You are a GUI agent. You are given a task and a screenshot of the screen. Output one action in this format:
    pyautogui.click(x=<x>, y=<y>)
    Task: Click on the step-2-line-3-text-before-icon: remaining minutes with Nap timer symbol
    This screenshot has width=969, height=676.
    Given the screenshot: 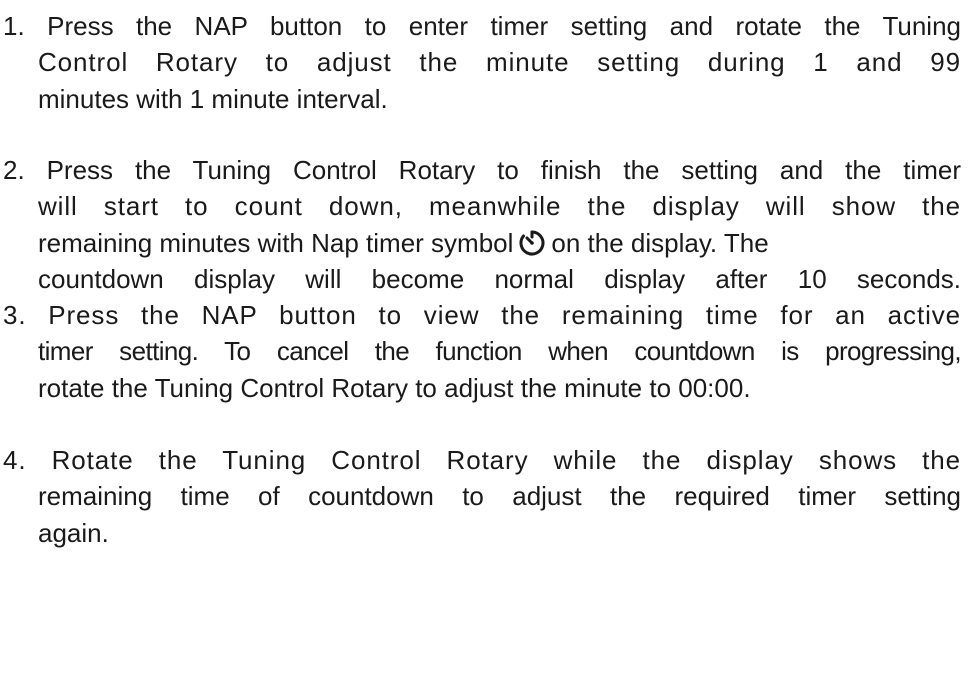 What is the action you would take?
    pyautogui.click(x=276, y=243)
    